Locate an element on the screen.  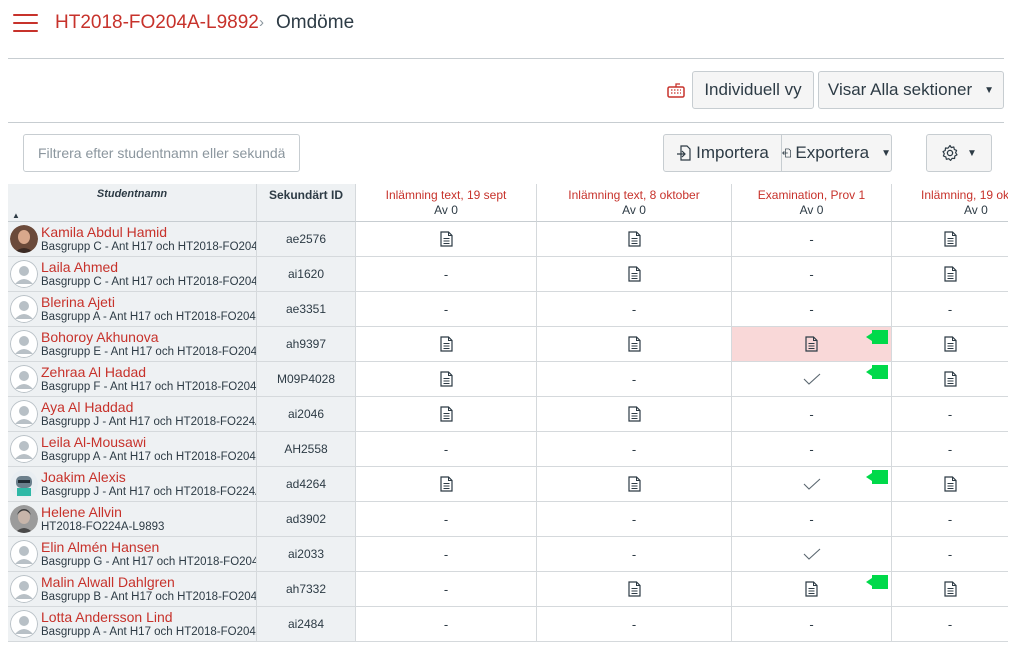
assignment-title: Inlämning text, 8 oktober is located at coordinates (634, 195).